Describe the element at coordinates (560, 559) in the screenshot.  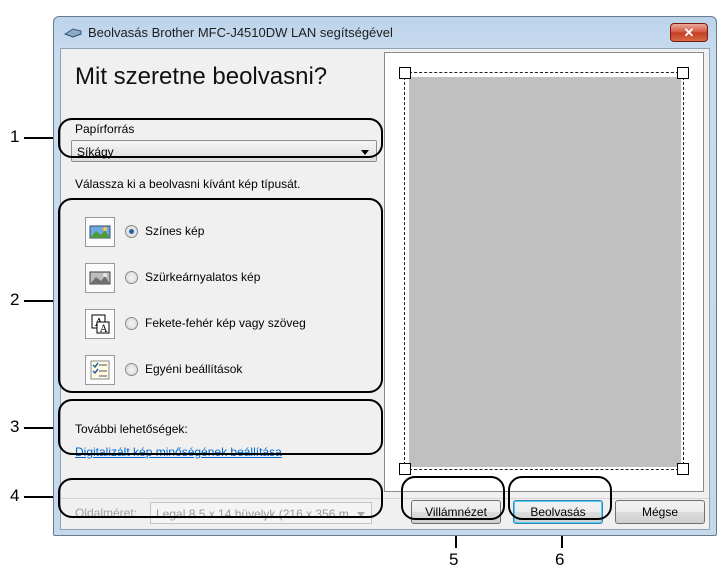
I see `callout-number-6: 6` at that location.